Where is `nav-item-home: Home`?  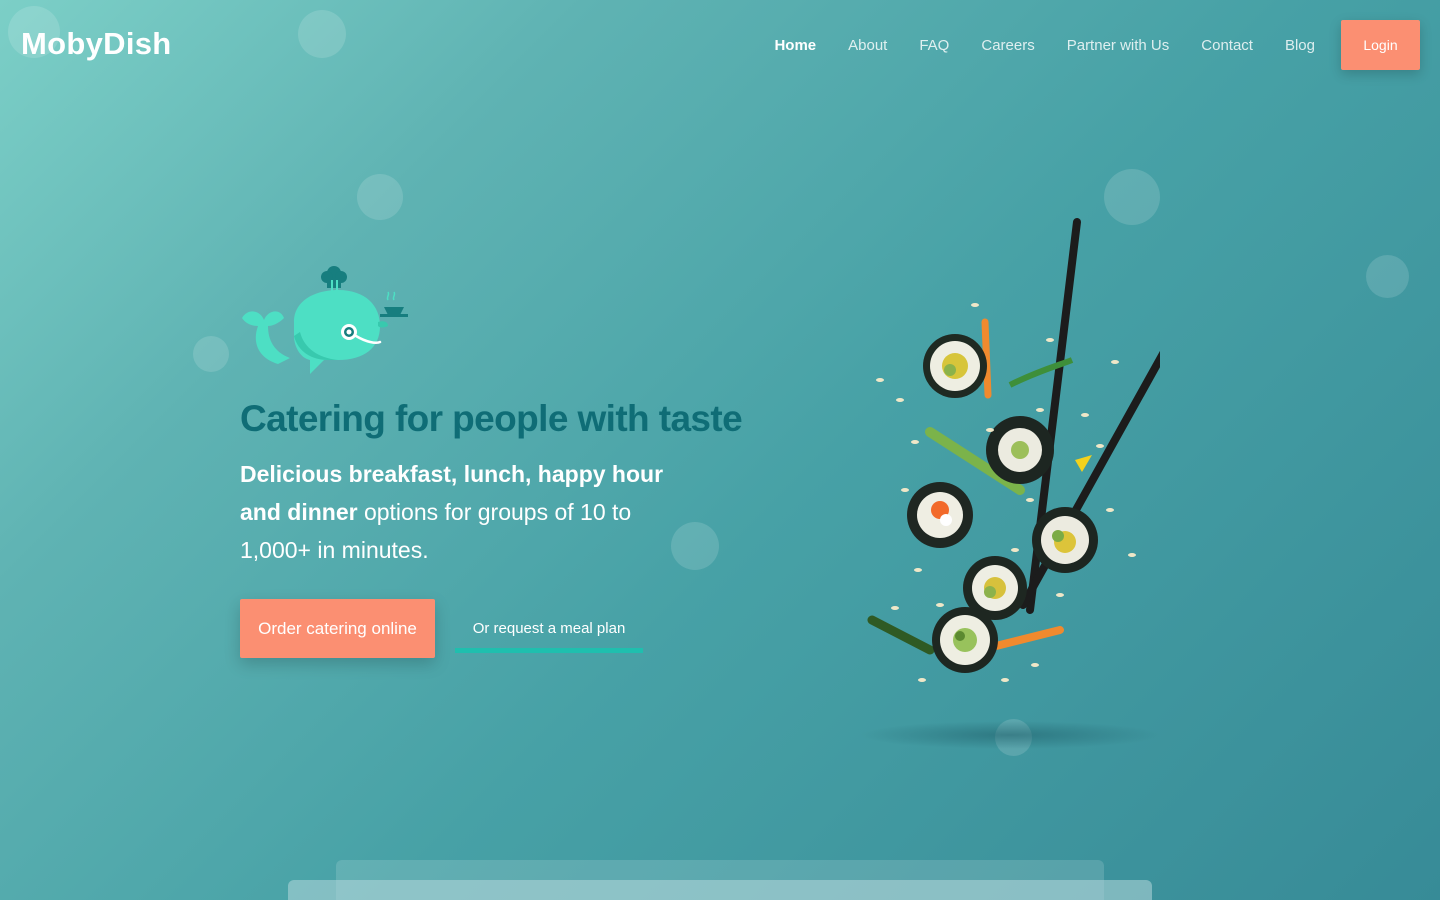 nav-item-home: Home is located at coordinates (795, 45).